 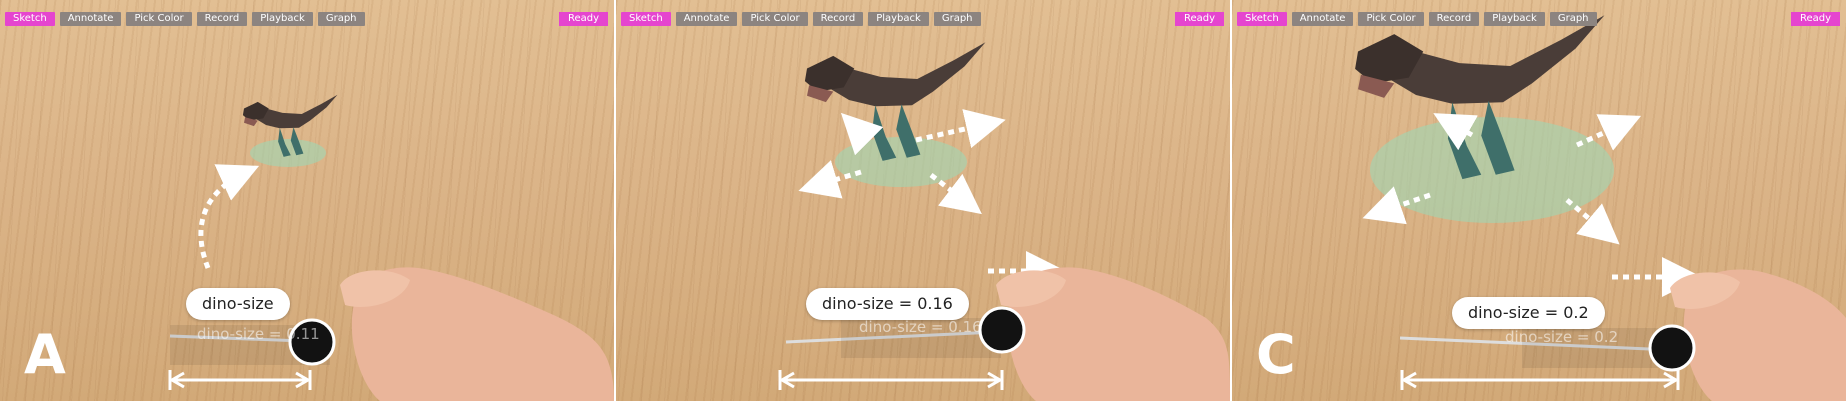 I want to click on parameter-label: dino-size = 0.16, so click(x=887, y=304).